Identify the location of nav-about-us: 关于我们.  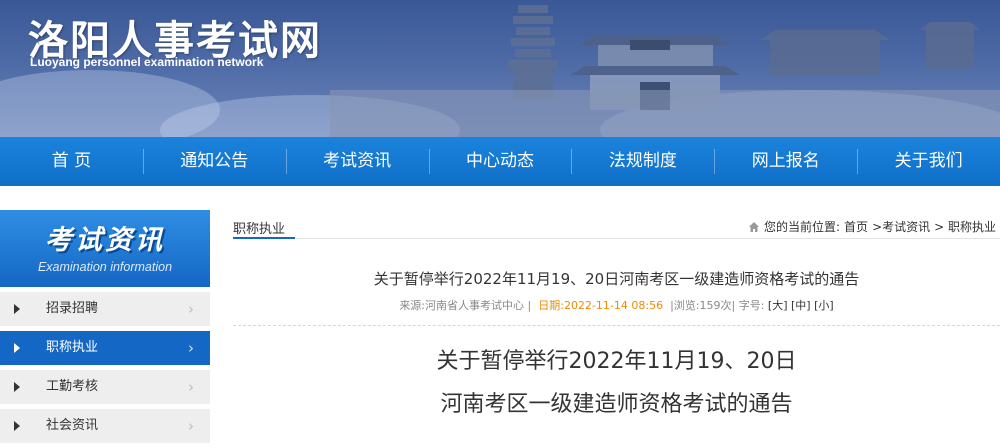
(928, 161).